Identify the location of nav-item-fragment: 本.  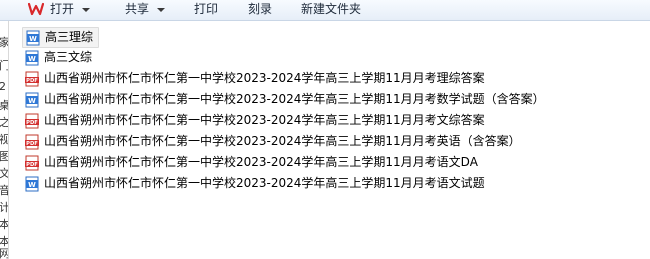
(4, 224).